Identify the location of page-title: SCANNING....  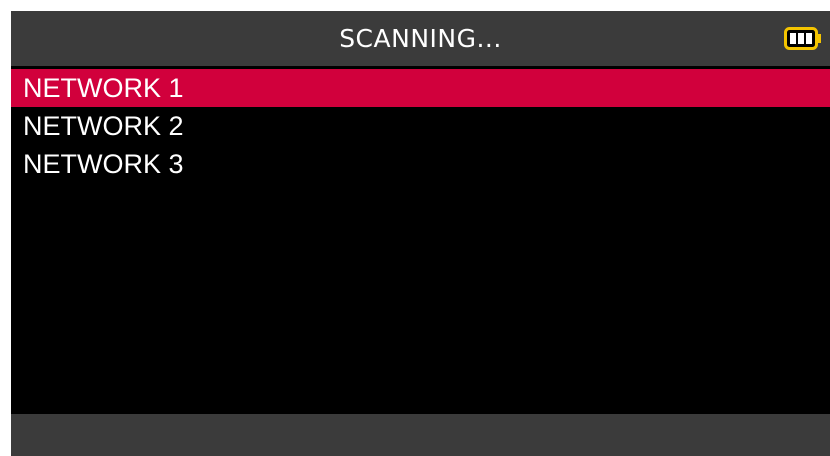
(420, 38).